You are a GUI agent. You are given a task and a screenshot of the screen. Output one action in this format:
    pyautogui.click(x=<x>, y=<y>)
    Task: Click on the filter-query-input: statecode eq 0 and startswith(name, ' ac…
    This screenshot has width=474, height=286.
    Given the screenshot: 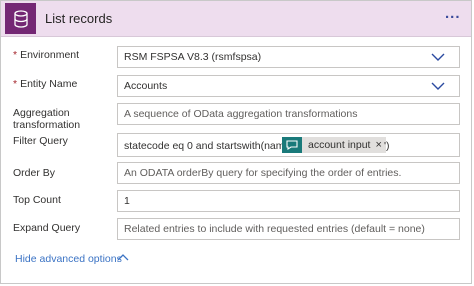 What is the action you would take?
    pyautogui.click(x=288, y=145)
    